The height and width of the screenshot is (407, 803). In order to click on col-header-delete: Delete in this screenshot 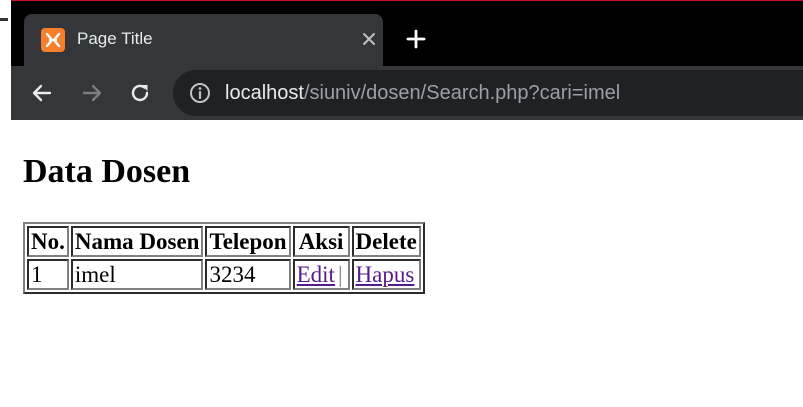, I will do `click(386, 241)`.